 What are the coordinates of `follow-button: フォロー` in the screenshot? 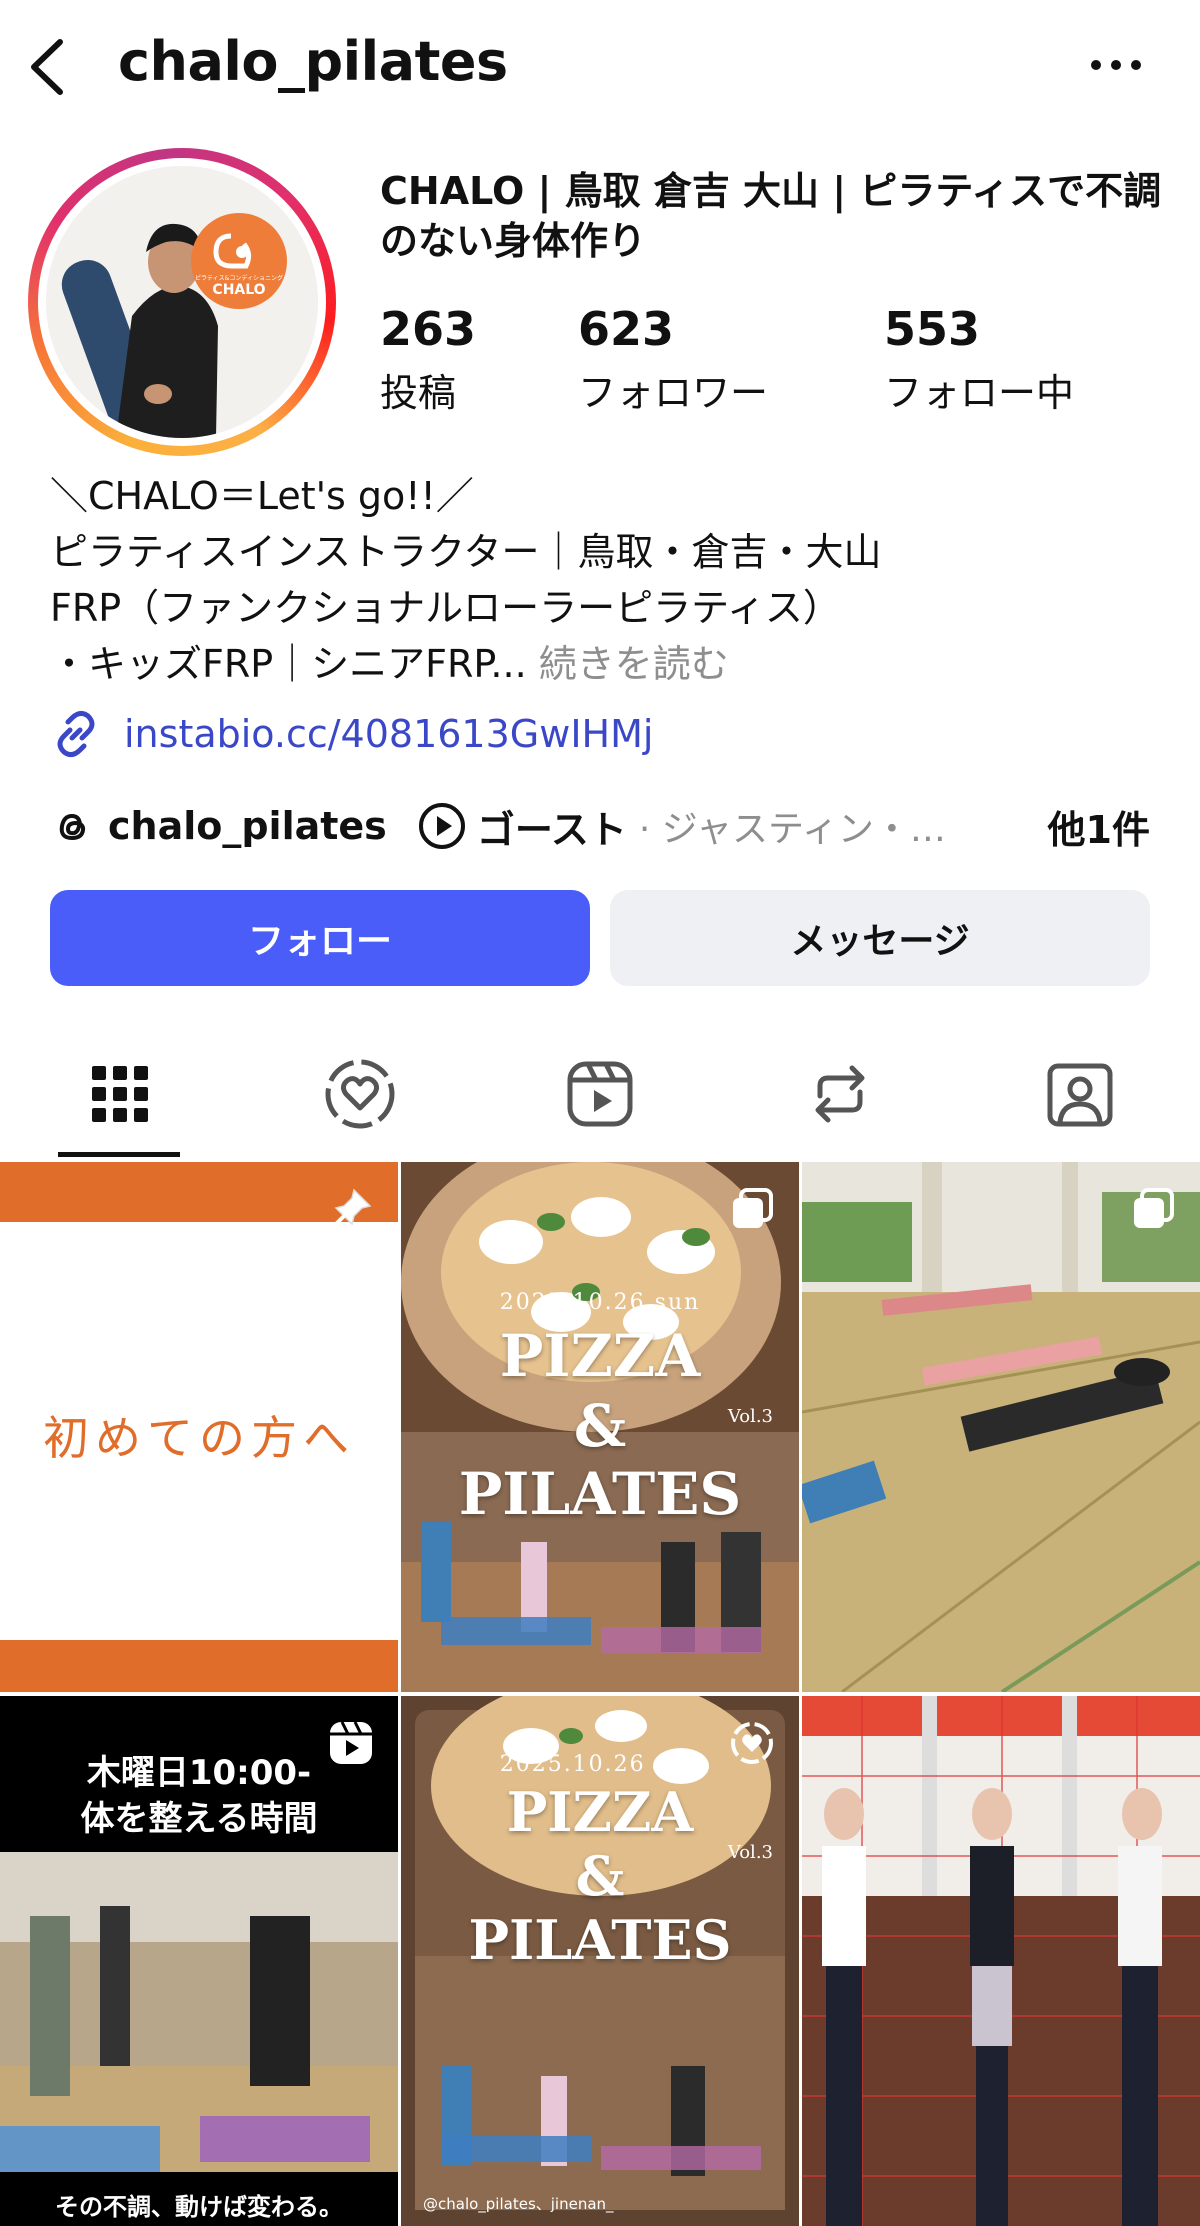 It's located at (320, 938).